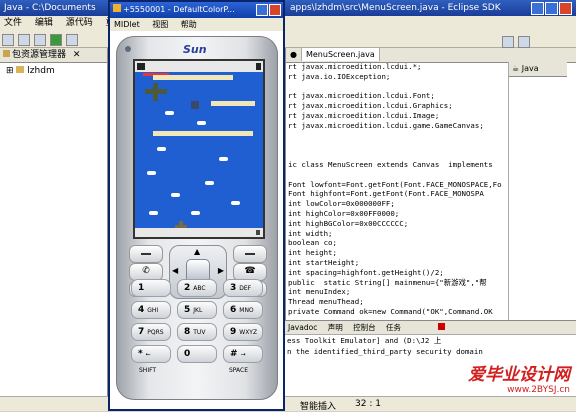 The image size is (576, 412). Describe the element at coordinates (519, 375) in the screenshot. I see `watermark-text: 爱毕业设计网` at that location.